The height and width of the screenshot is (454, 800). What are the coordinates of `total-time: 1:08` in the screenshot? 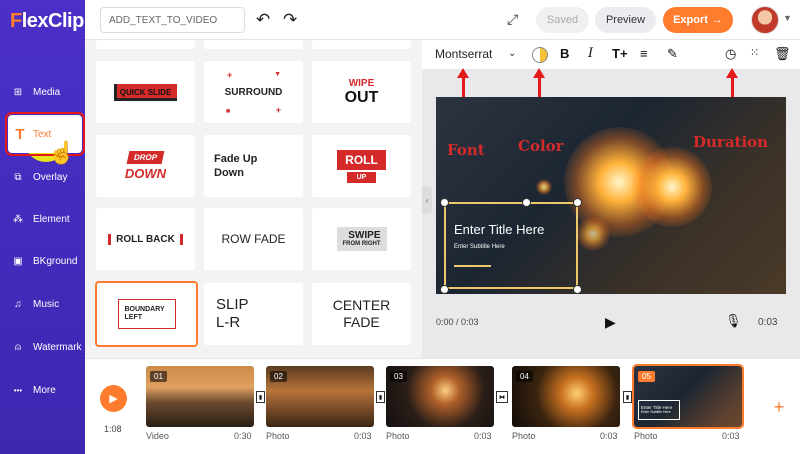 It's located at (113, 429).